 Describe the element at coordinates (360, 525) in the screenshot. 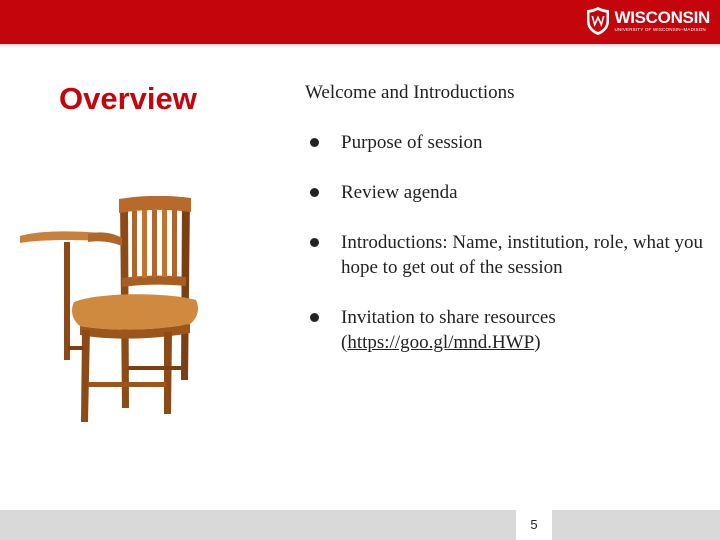

I see `footer-bar: 5` at that location.